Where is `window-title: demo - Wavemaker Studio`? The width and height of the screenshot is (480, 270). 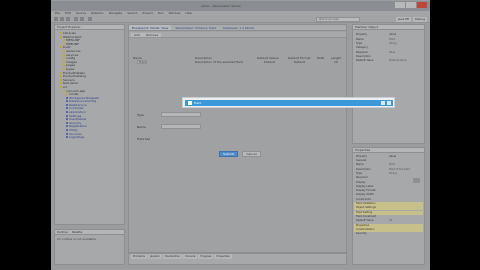 window-title: demo - Wavemaker Studio is located at coordinates (221, 6).